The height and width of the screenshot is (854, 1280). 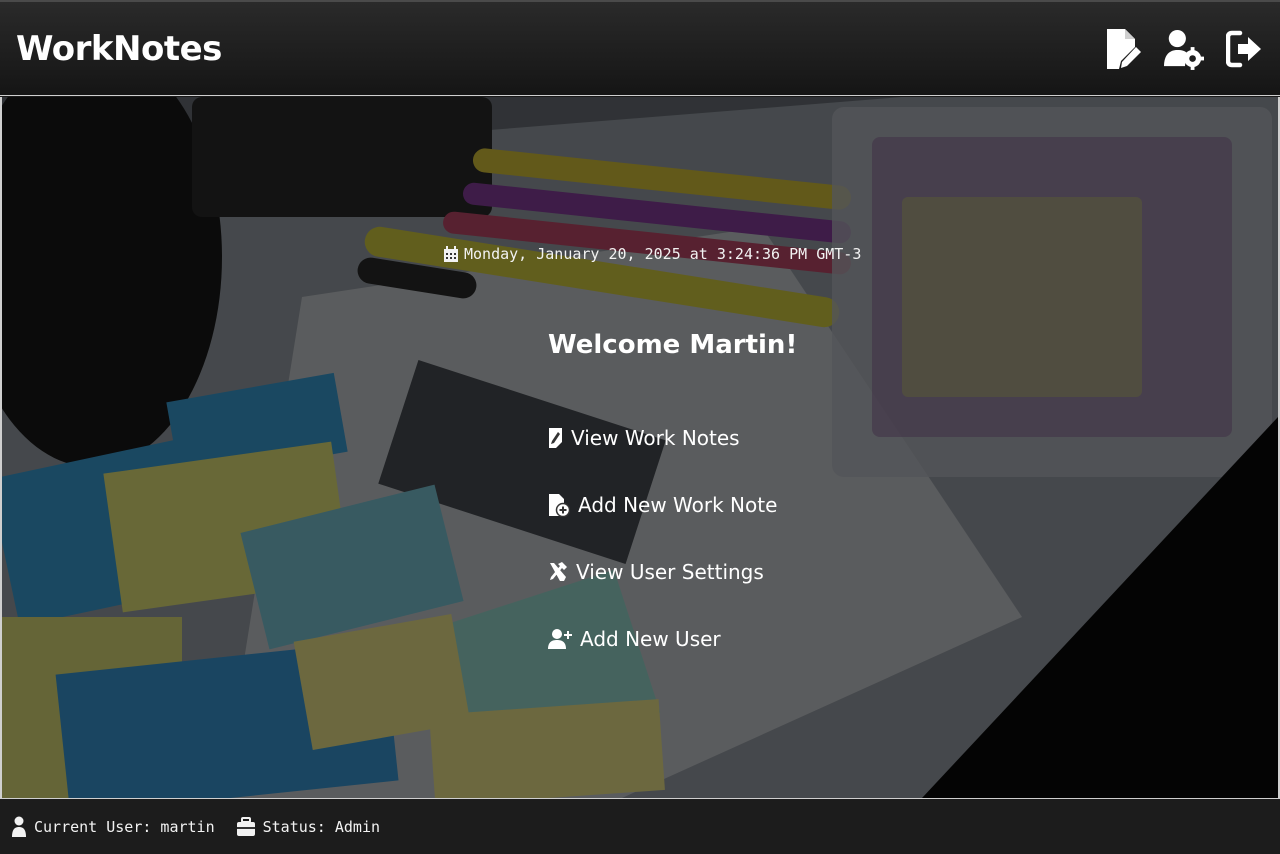 I want to click on menu-label: Add New Work Note, so click(x=678, y=505).